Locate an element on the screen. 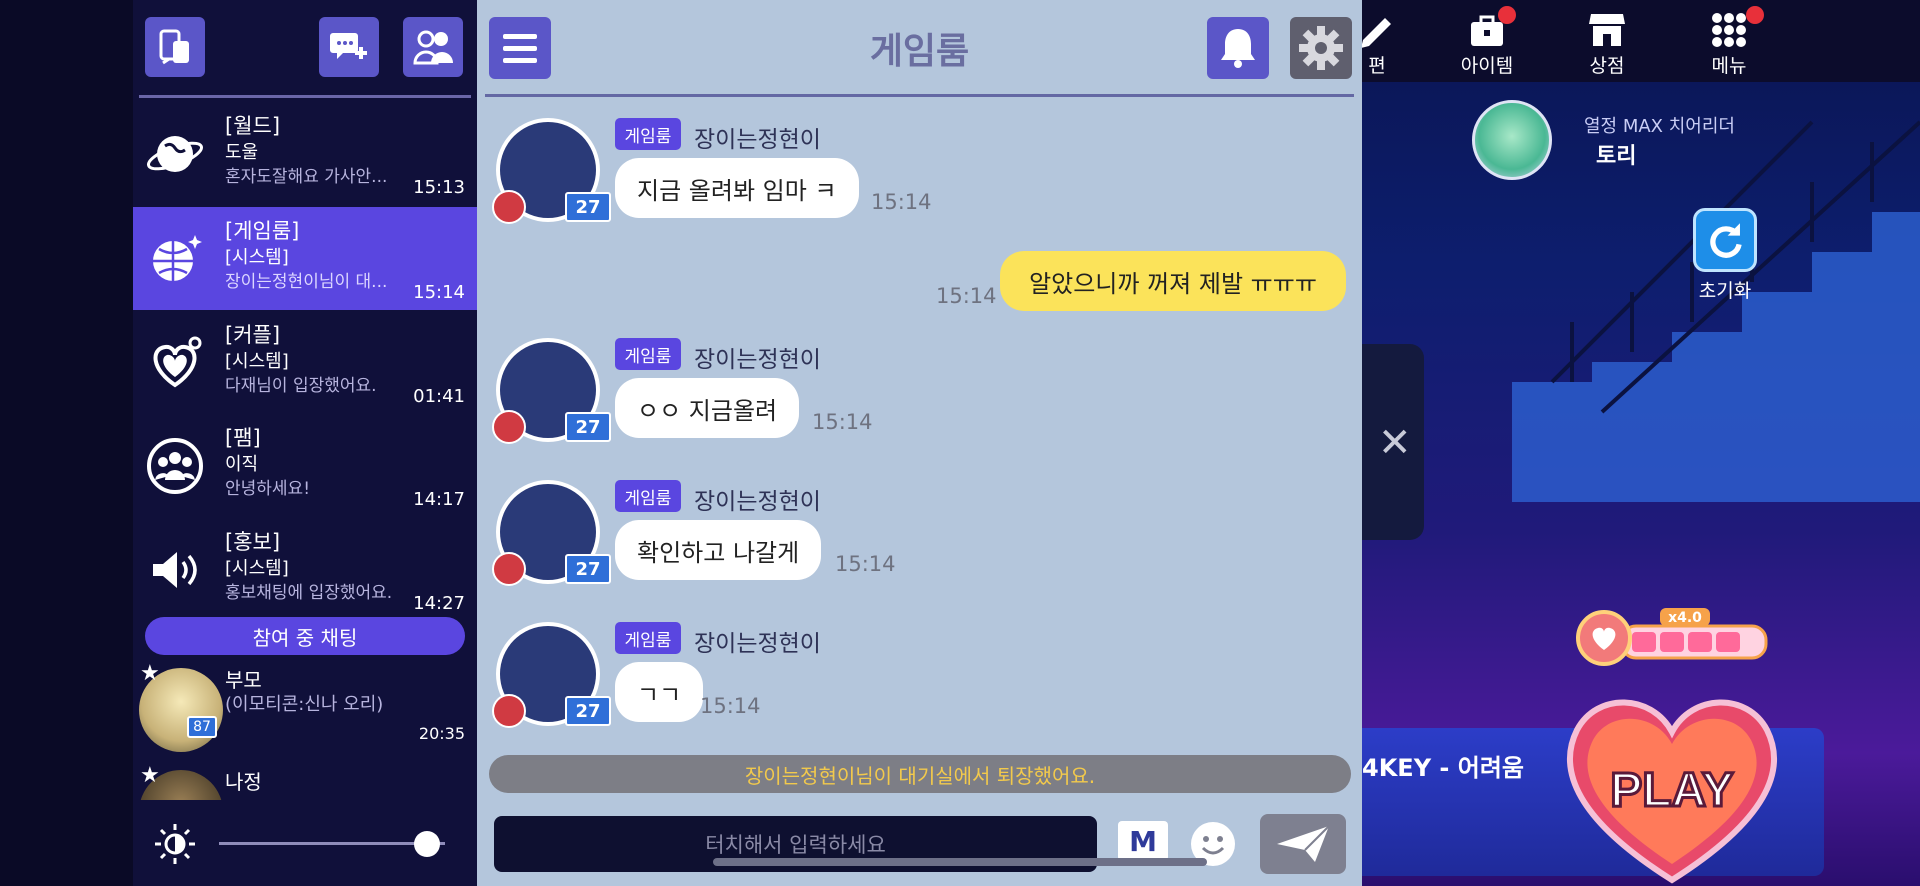  room-name: [팸] is located at coordinates (243, 438).